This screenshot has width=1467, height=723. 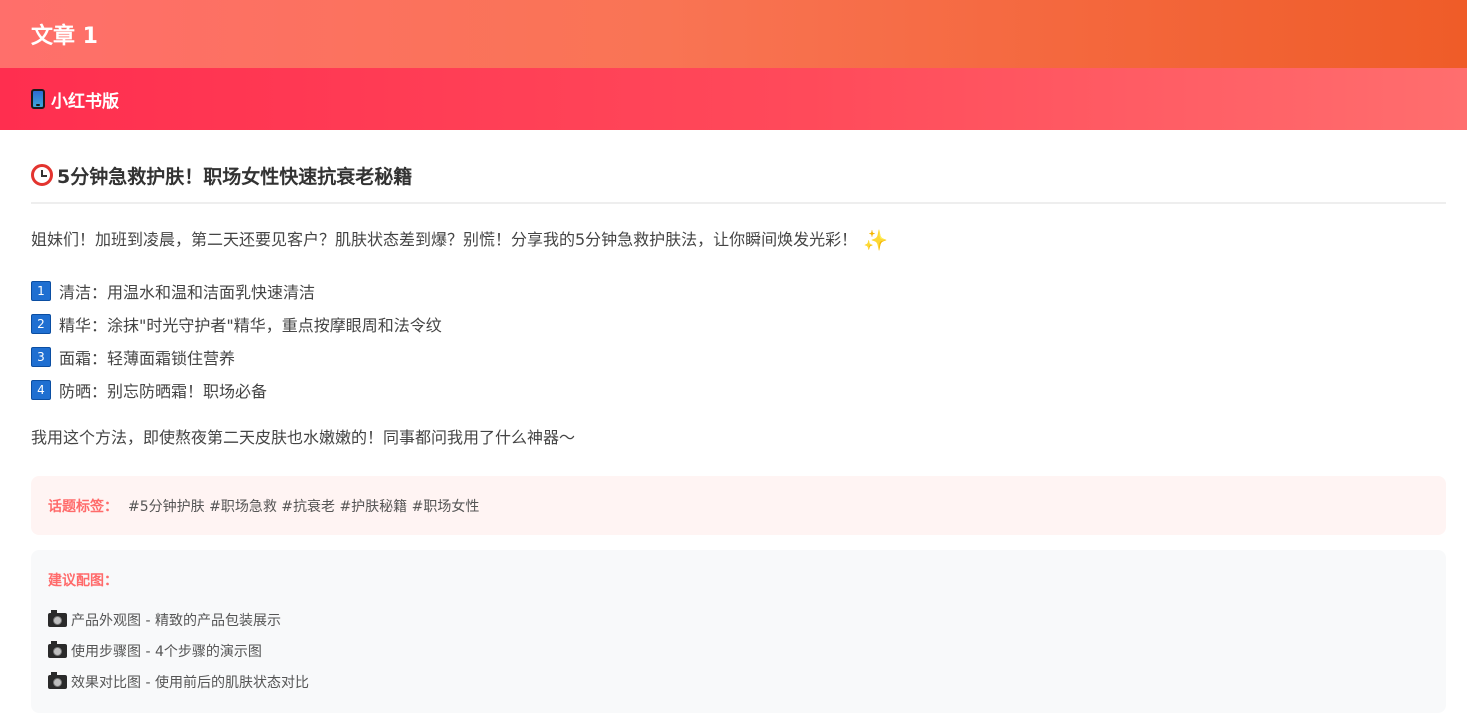 I want to click on image-suggestion-text: 效果对比图 - 使用前后的肌肤状态对比, so click(x=190, y=682).